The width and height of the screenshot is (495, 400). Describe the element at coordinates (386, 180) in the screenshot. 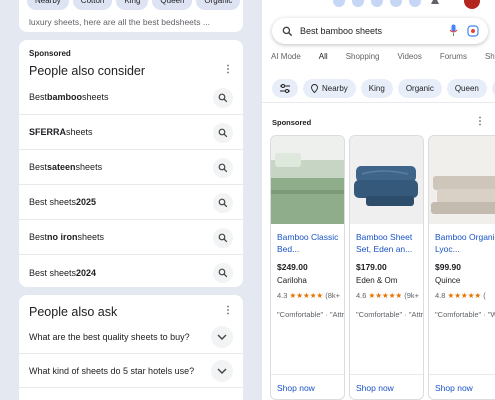

I see `product-image-folded-sheets` at that location.